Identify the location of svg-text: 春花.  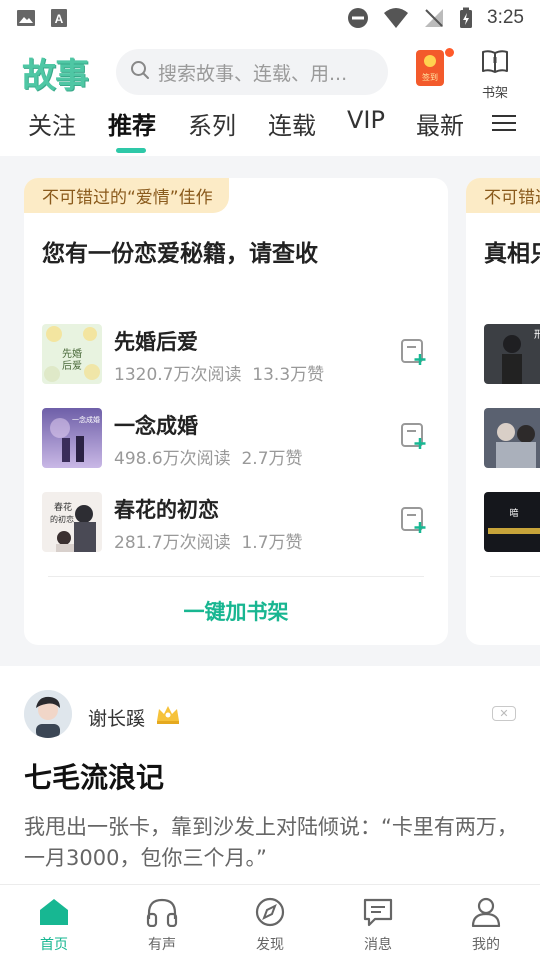
(63, 507).